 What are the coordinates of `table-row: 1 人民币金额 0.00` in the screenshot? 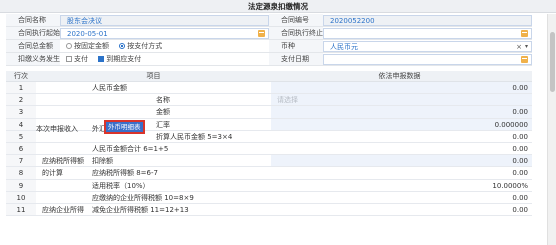 It's located at (269, 88).